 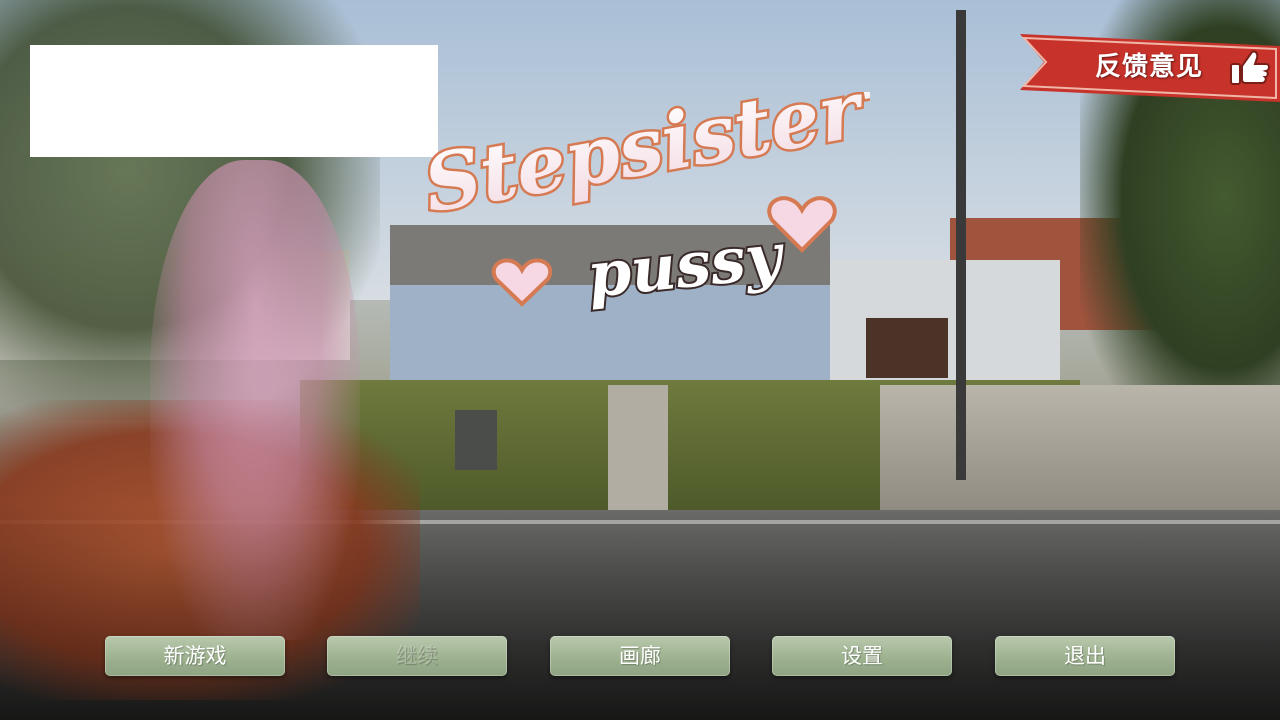 I want to click on settings-button: 设置, so click(x=862, y=656).